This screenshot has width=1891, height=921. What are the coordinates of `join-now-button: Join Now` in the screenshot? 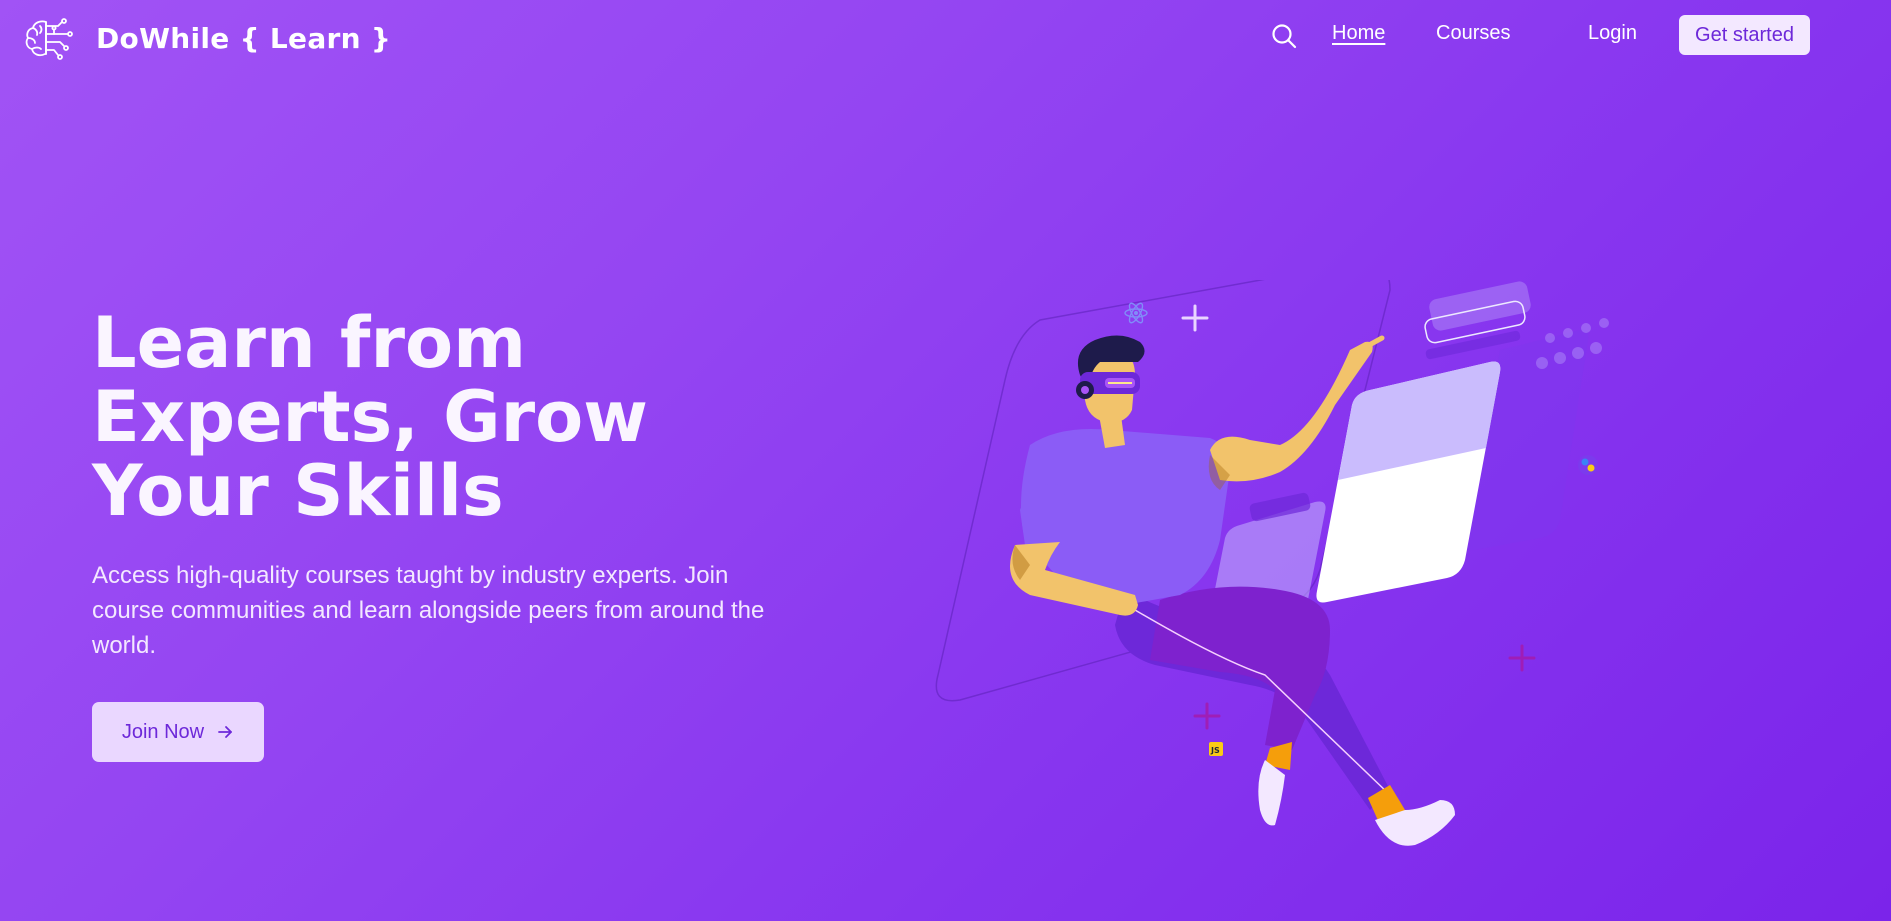 It's located at (178, 732).